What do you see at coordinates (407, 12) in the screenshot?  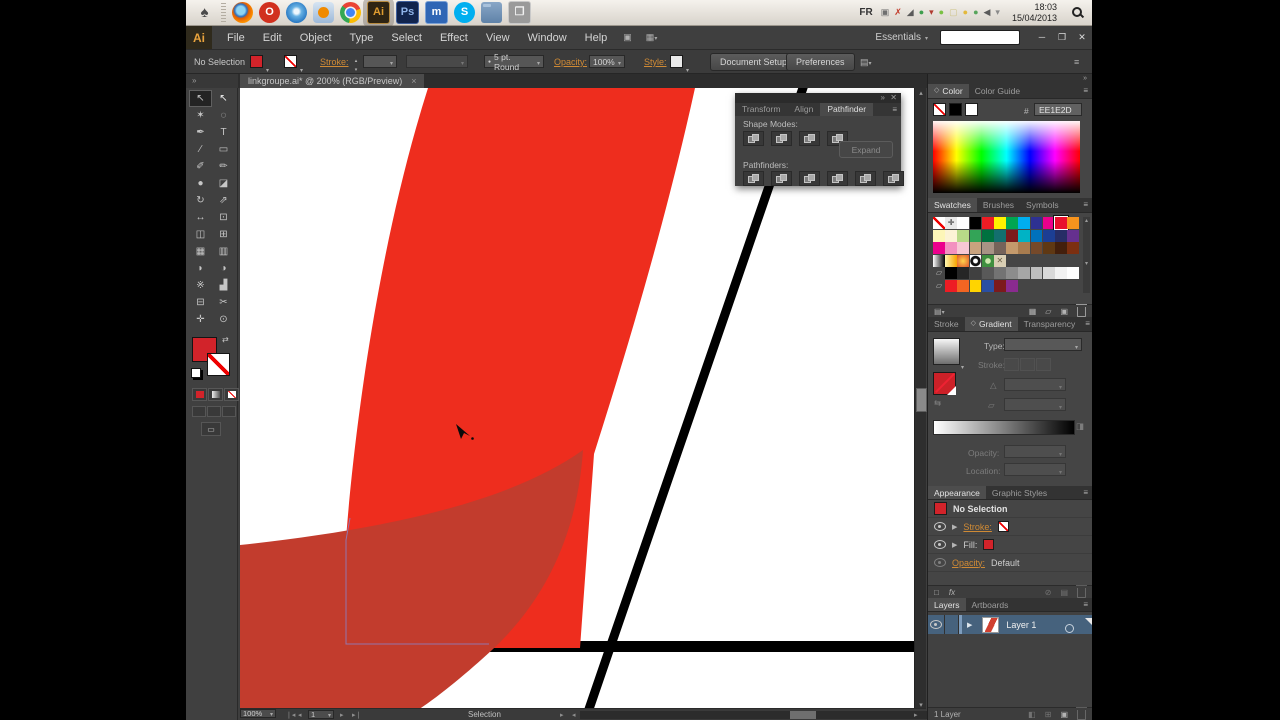 I see `photoshop-icon: Ps` at bounding box center [407, 12].